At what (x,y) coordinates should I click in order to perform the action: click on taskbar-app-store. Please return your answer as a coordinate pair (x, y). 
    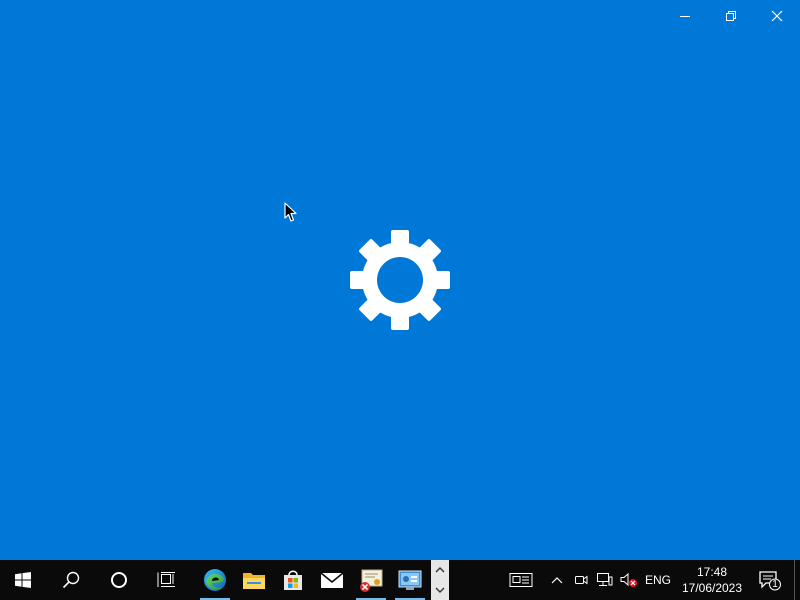
    Looking at the image, I should click on (293, 580).